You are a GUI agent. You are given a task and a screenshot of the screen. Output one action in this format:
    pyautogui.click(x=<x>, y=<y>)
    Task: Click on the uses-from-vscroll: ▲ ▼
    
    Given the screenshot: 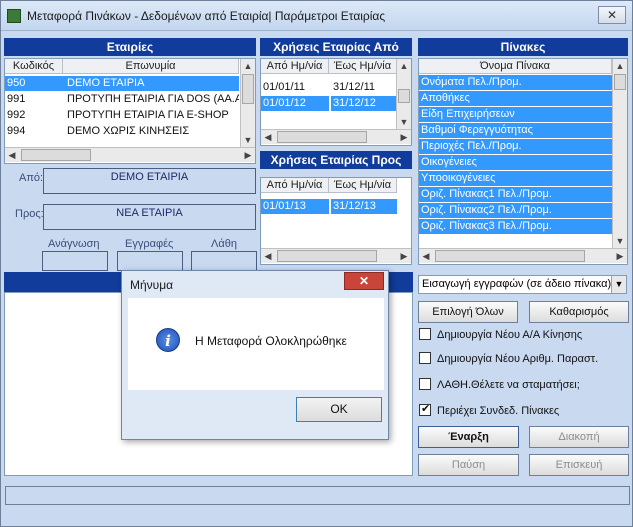 What is the action you would take?
    pyautogui.click(x=403, y=94)
    